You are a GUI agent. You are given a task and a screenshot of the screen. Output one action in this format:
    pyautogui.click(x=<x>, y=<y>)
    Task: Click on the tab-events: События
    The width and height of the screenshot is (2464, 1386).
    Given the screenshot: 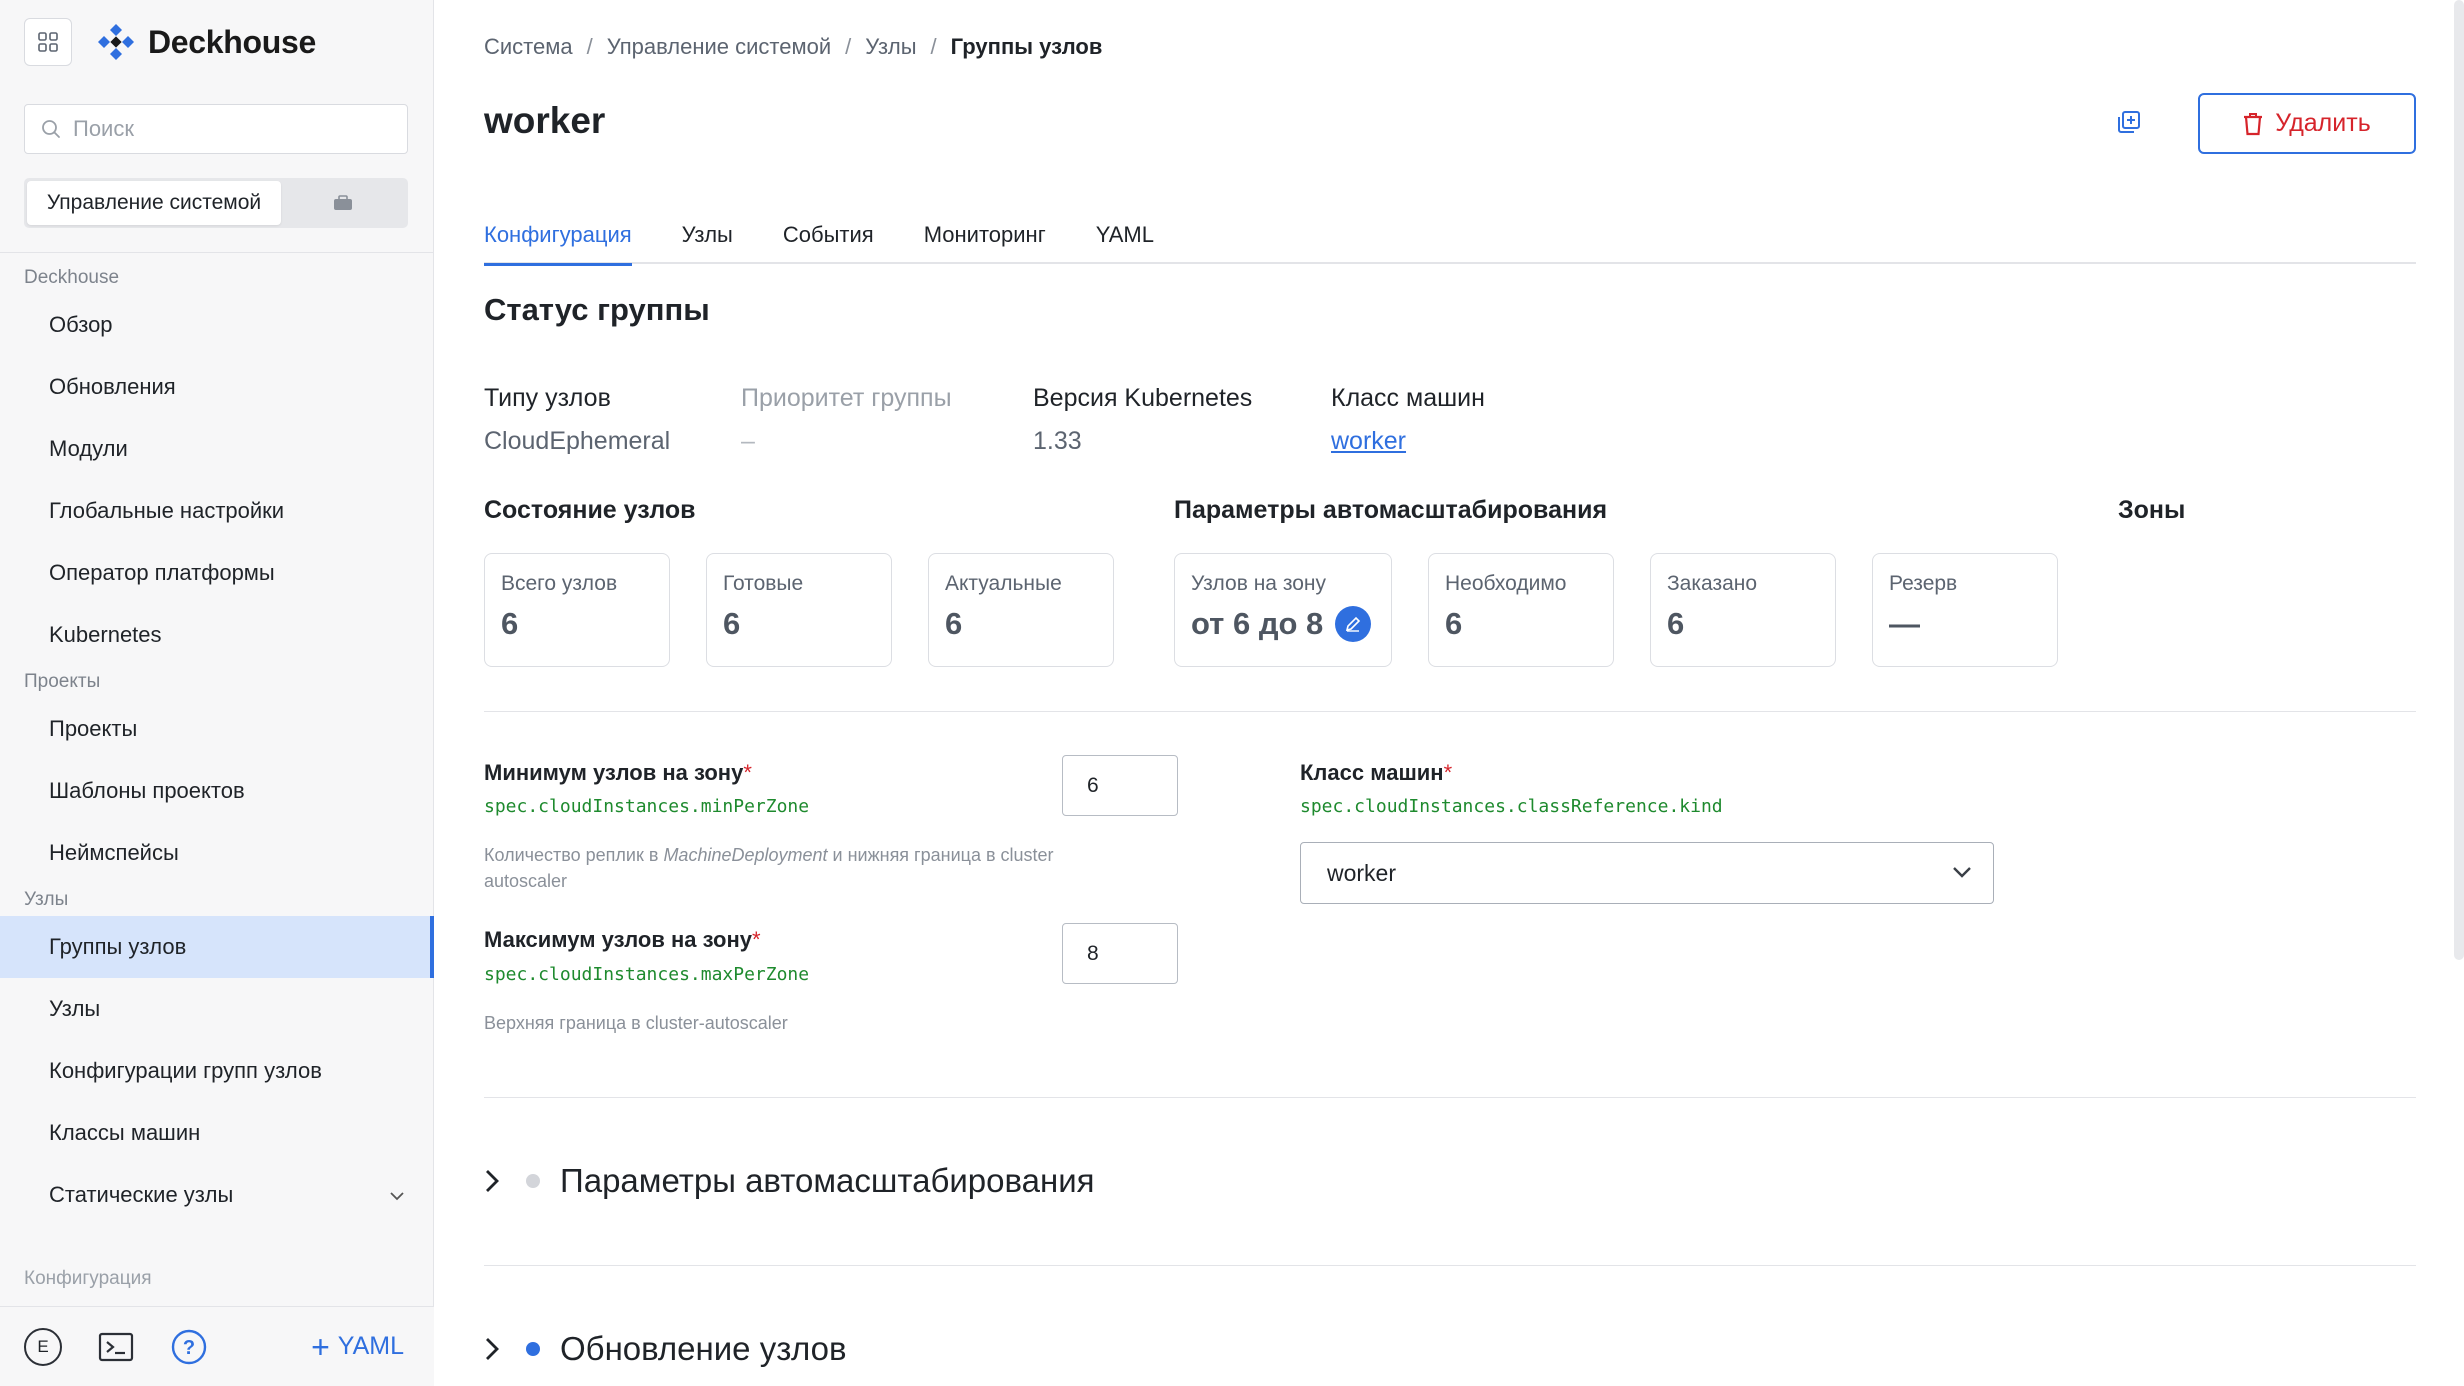 What is the action you would take?
    pyautogui.click(x=828, y=242)
    